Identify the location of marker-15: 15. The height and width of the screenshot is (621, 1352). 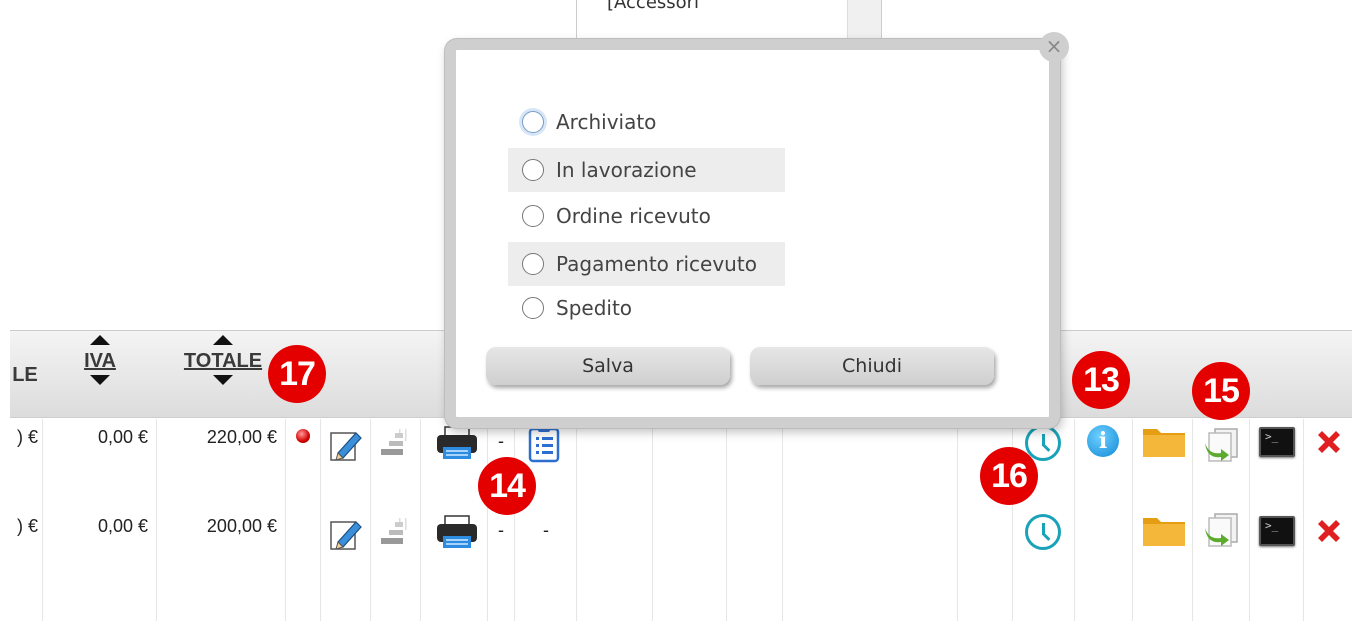
(1221, 391).